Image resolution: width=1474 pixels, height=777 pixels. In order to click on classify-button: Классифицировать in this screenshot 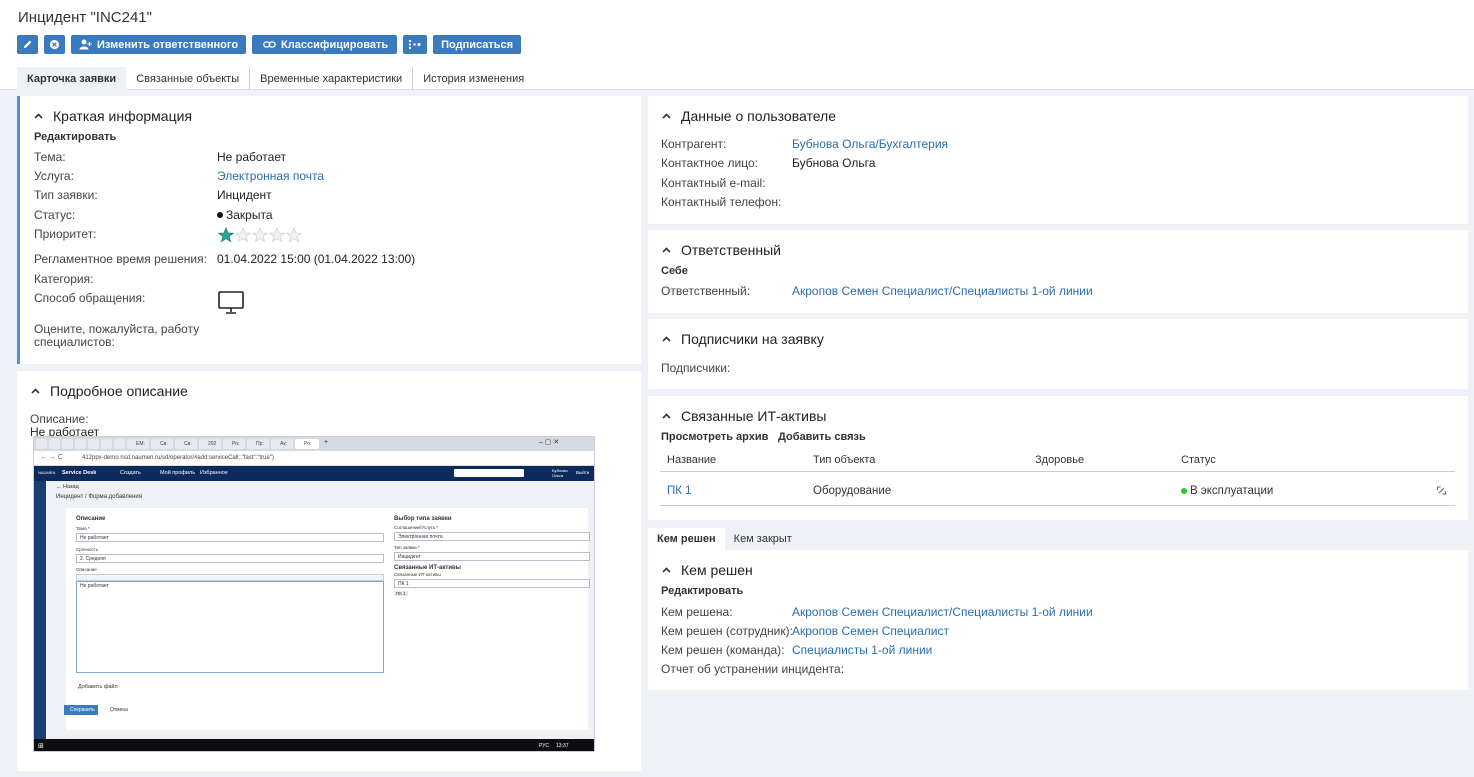, I will do `click(325, 44)`.